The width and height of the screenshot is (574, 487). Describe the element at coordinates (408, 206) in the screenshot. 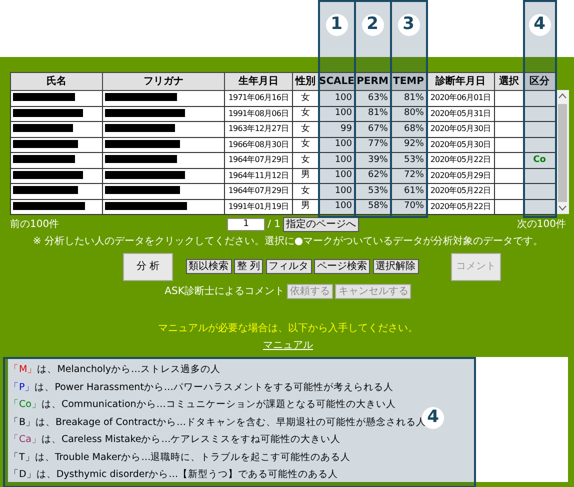

I see `table-cell: 70%` at that location.